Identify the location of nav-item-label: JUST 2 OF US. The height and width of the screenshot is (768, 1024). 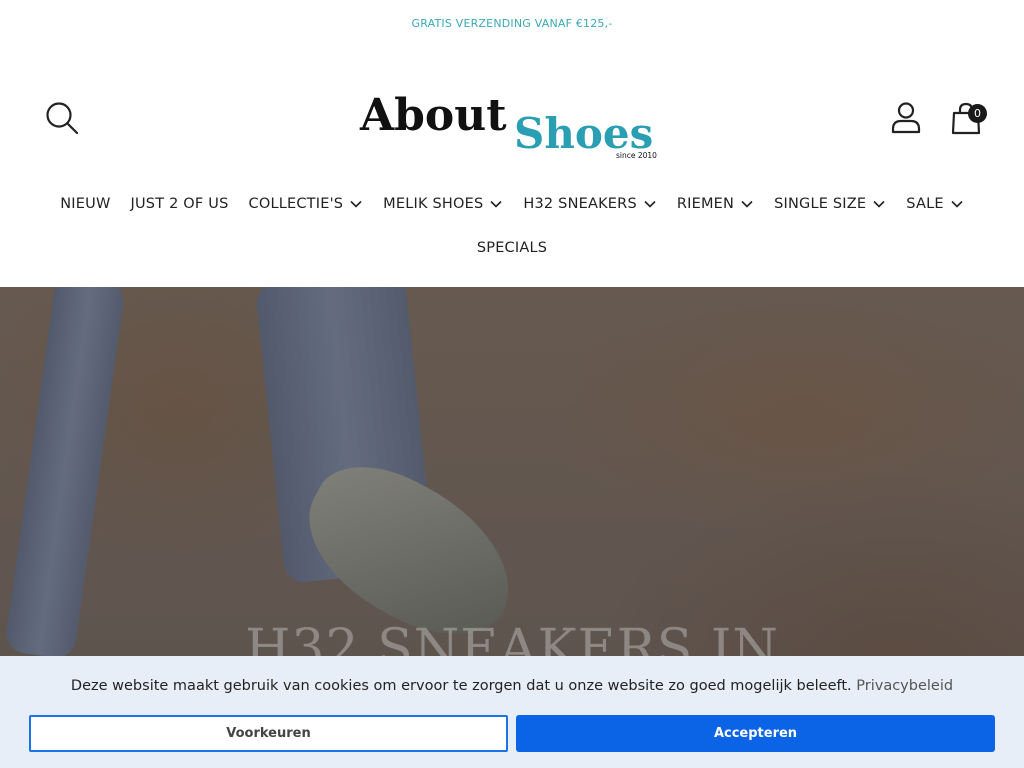
(179, 204).